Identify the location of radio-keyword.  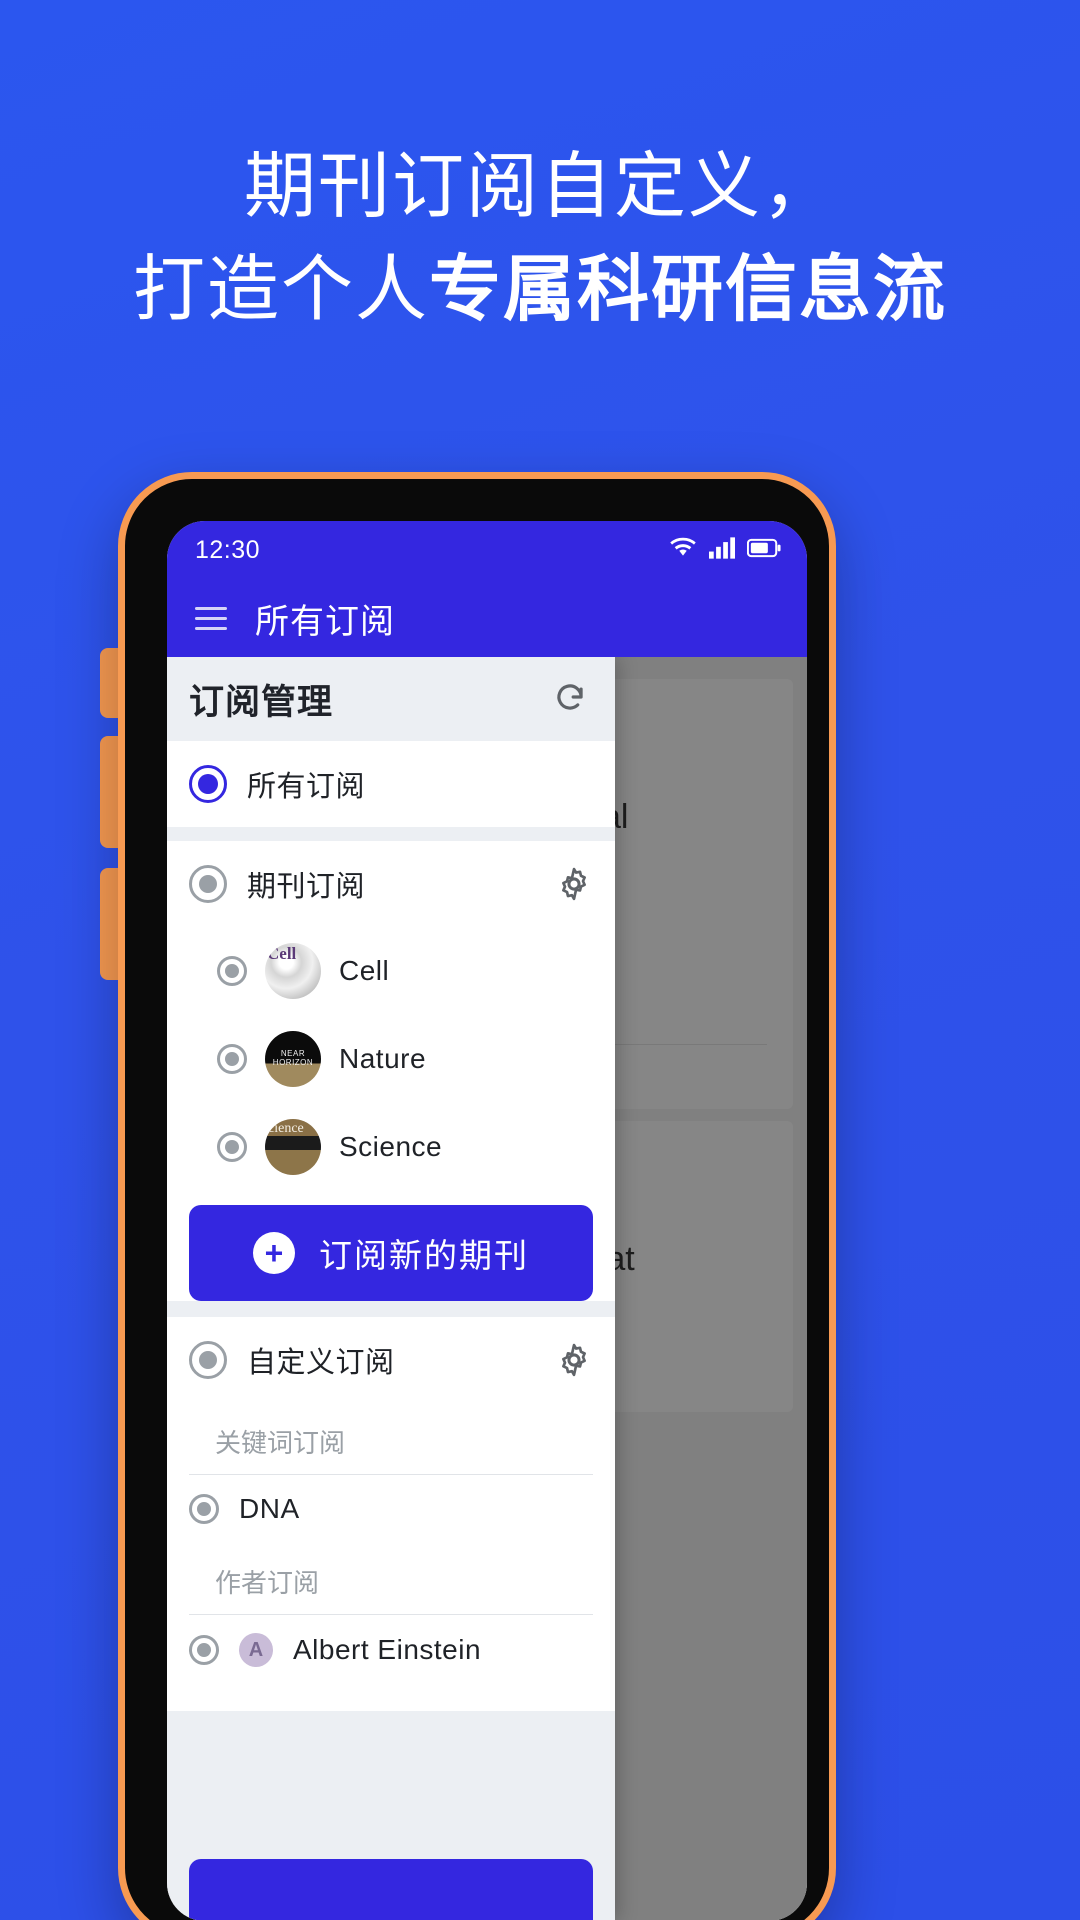
(204, 1509).